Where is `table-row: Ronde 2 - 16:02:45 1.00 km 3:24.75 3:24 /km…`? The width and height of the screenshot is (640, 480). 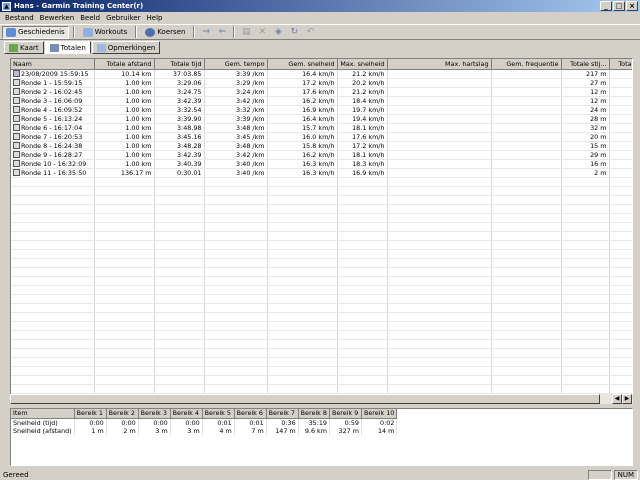
table-row: Ronde 2 - 16:02:45 1.00 km 3:24.75 3:24 /km… is located at coordinates (321, 92).